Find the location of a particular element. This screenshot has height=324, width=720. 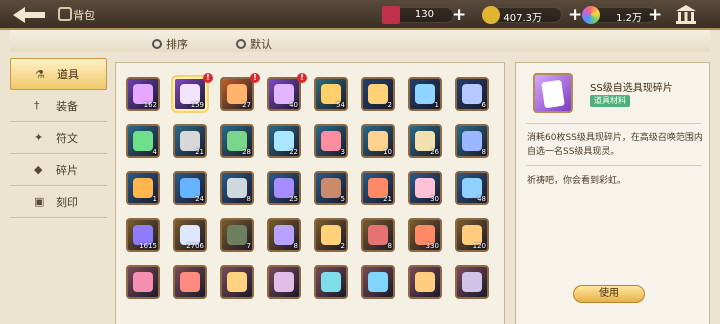

default-sort-option: 默认 is located at coordinates (254, 44).